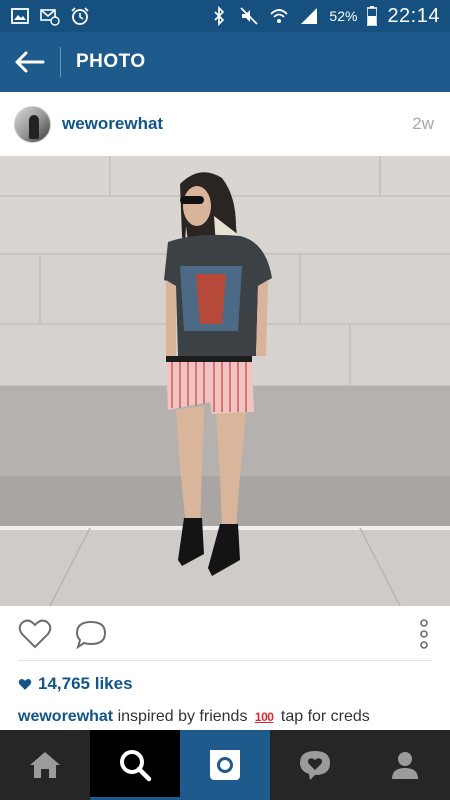 The image size is (450, 800). Describe the element at coordinates (423, 123) in the screenshot. I see `post-timestamp: 2w` at that location.